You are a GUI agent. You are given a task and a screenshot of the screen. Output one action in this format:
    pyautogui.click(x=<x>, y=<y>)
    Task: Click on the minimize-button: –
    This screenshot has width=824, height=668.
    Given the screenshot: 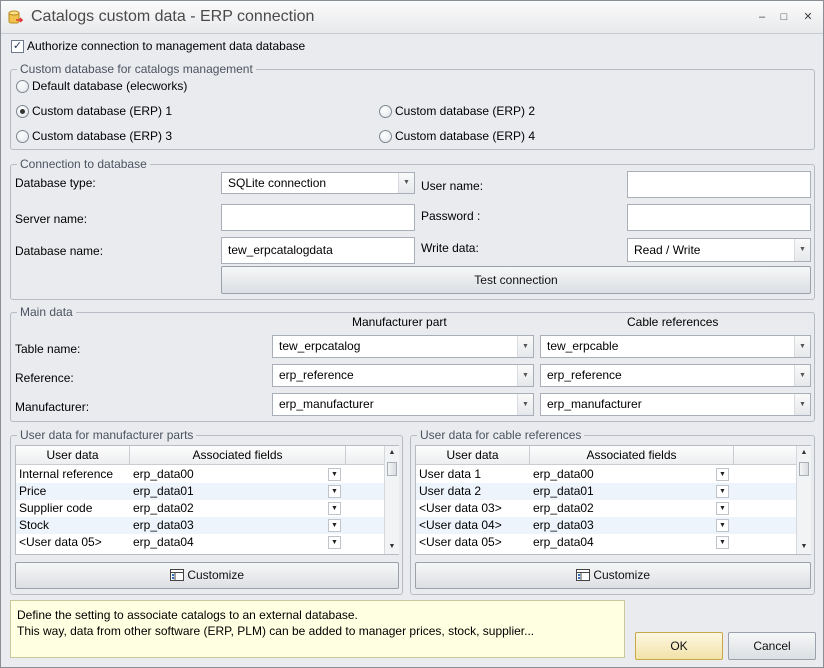 What is the action you would take?
    pyautogui.click(x=762, y=17)
    